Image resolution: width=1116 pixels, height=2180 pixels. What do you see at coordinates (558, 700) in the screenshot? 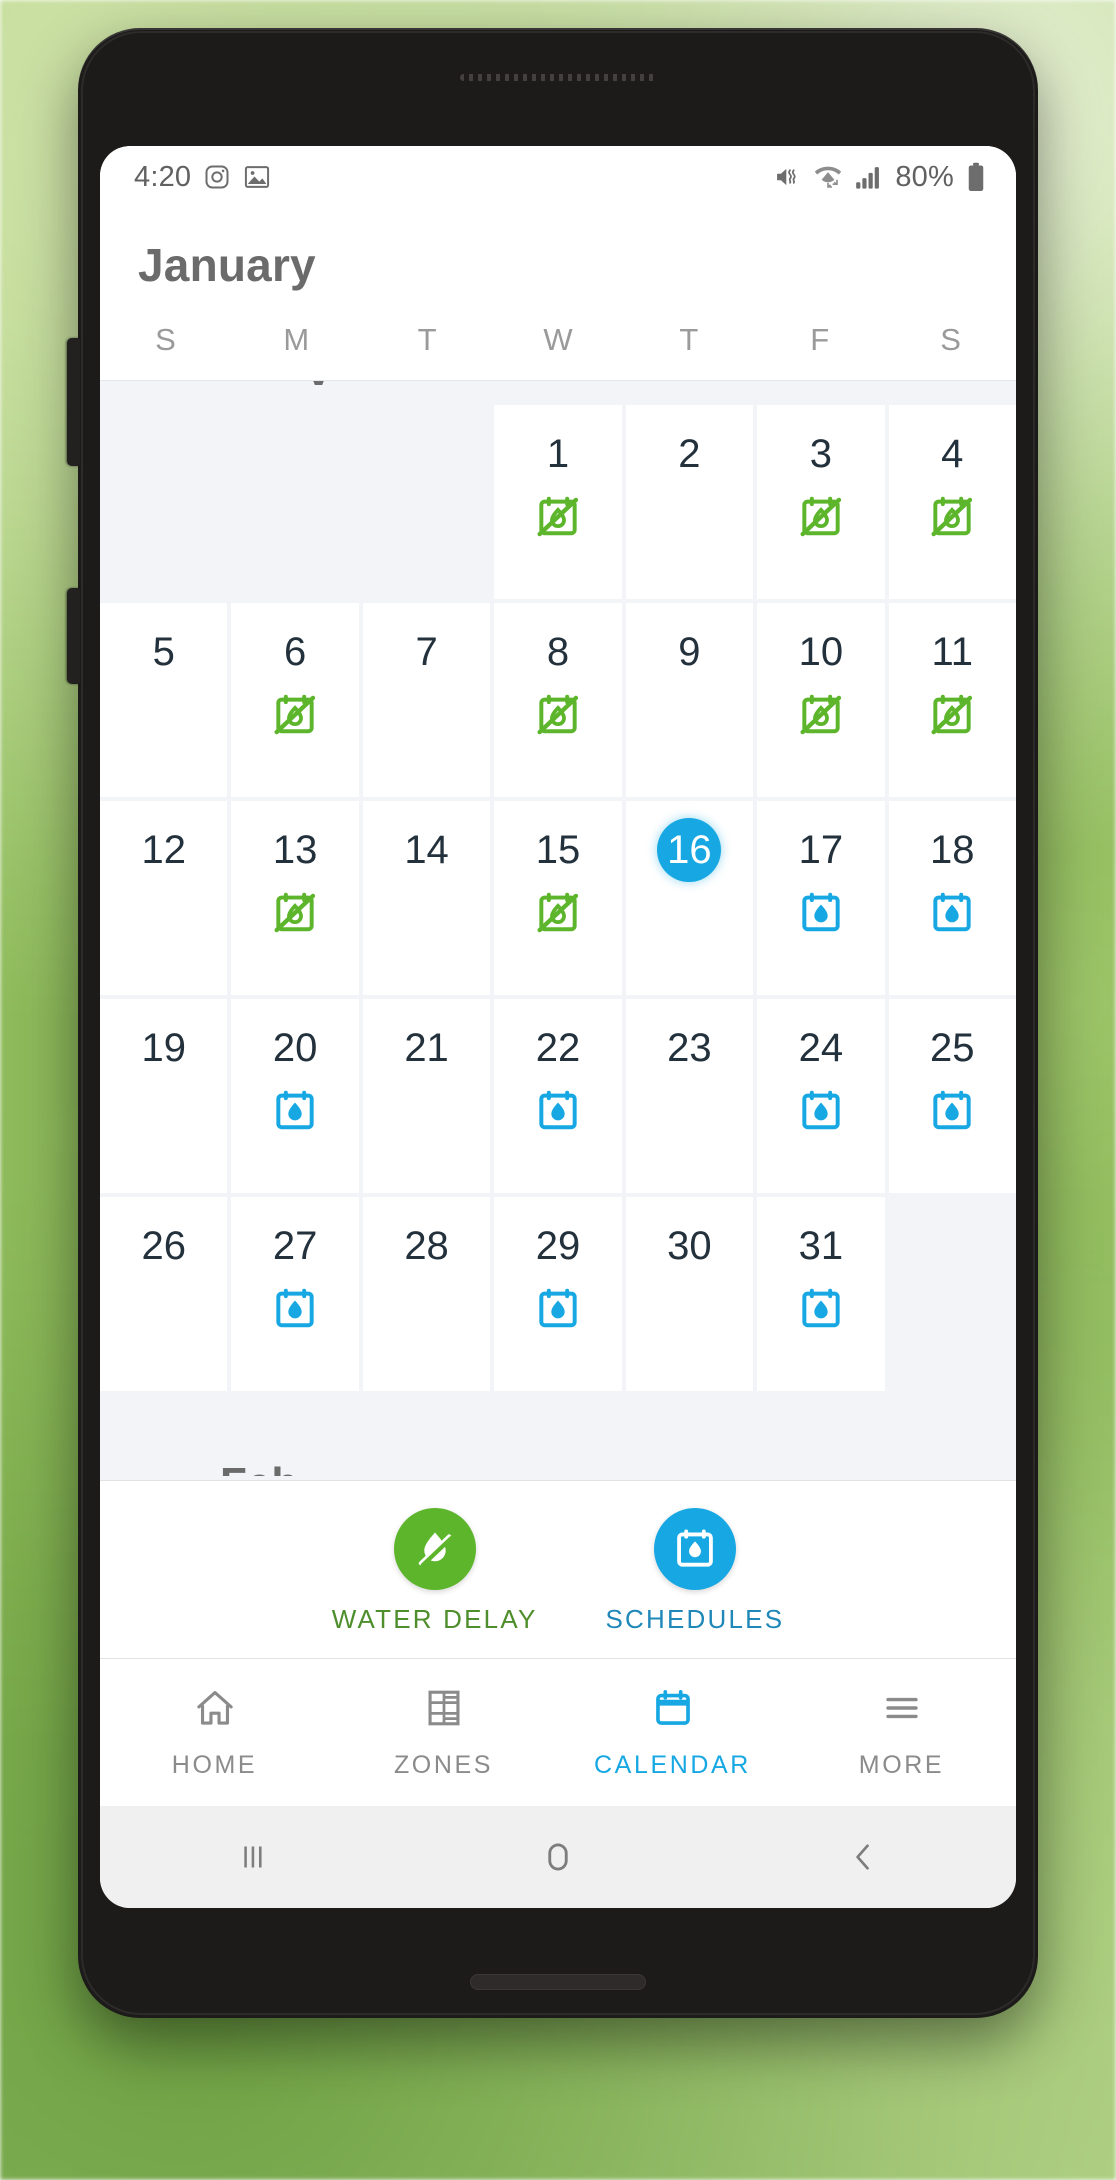
I see `calendar-day-cell: 8` at bounding box center [558, 700].